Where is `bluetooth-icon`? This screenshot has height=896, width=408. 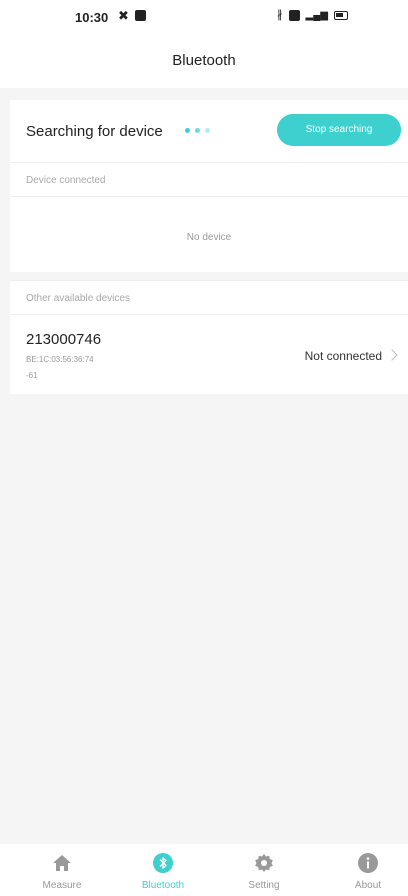
bluetooth-icon is located at coordinates (163, 863).